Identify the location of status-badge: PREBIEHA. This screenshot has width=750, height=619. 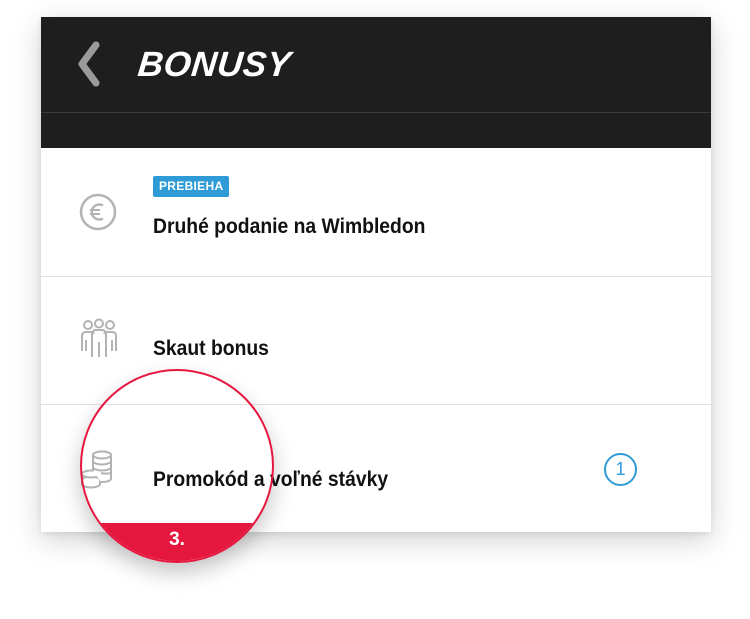
(191, 186).